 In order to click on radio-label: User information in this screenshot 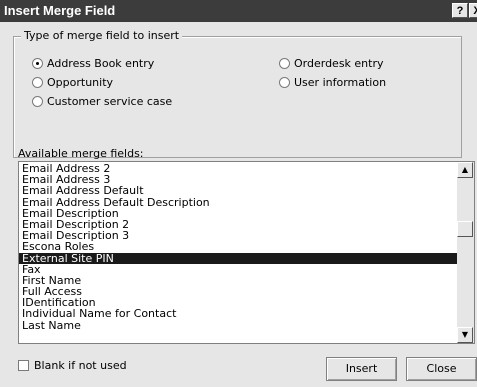, I will do `click(340, 82)`.